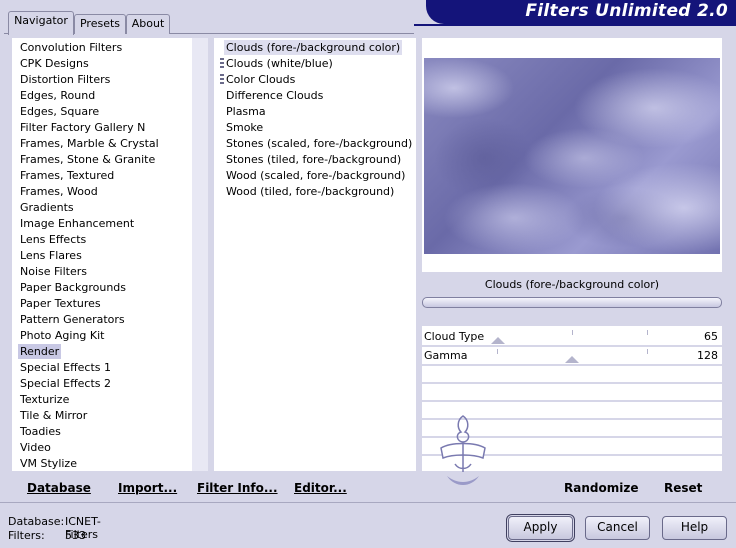 Image resolution: width=736 pixels, height=548 pixels. Describe the element at coordinates (572, 284) in the screenshot. I see `preview-label: Clouds (fore-/background color)` at that location.